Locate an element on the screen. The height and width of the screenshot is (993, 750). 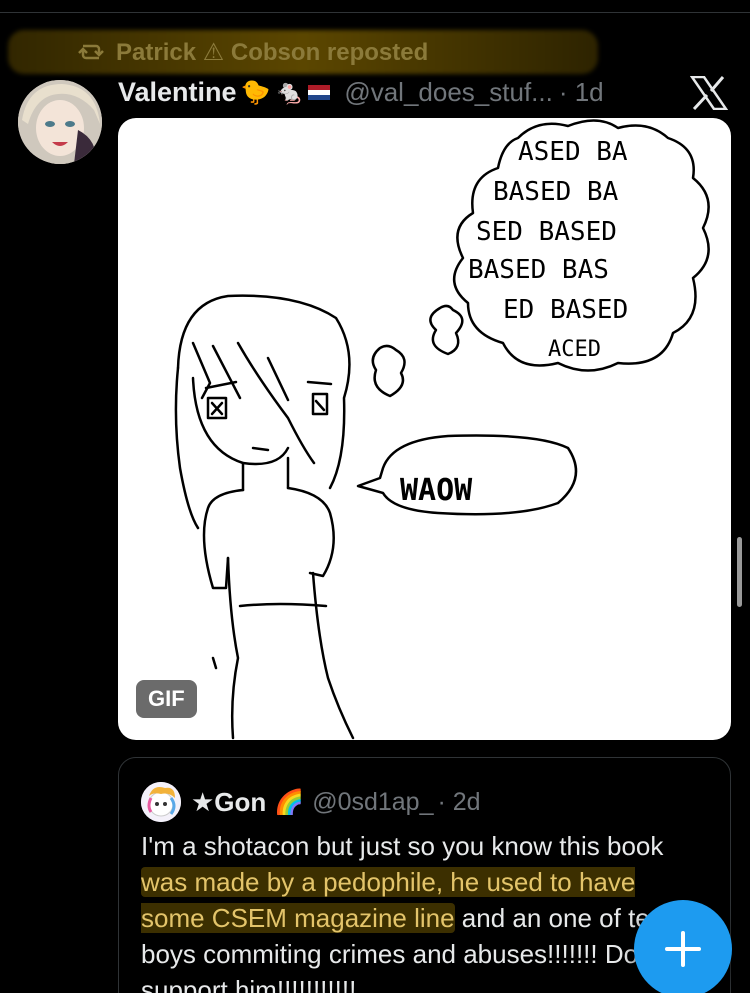
quote-handle: @0sd1ap_ is located at coordinates (372, 802).